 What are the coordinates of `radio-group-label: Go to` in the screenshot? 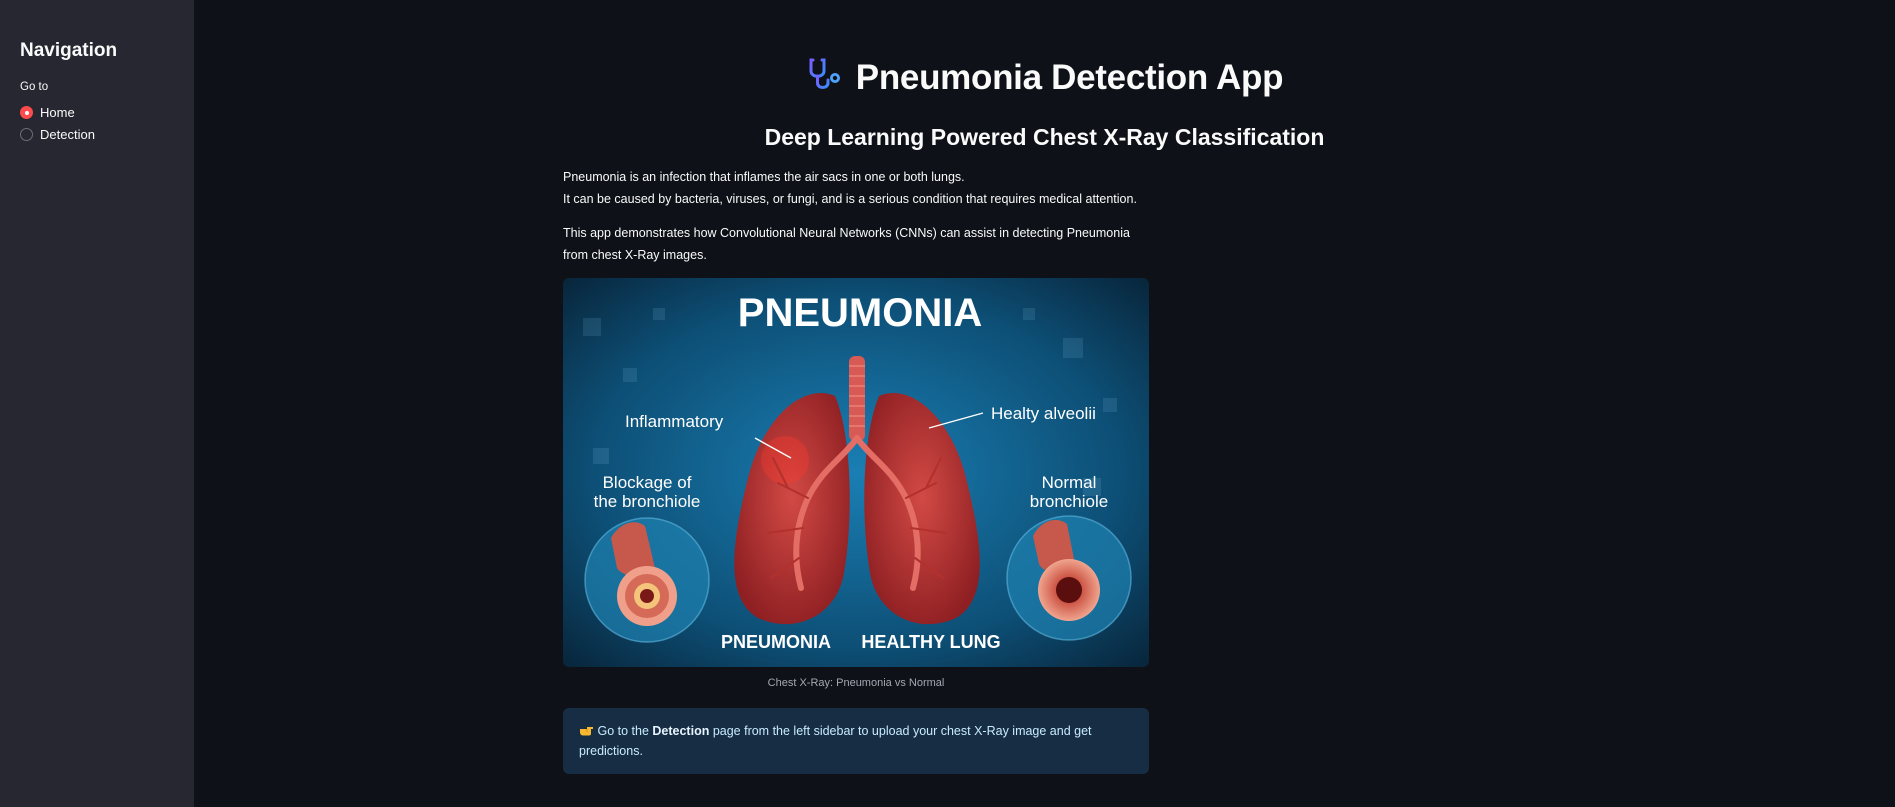 It's located at (34, 87).